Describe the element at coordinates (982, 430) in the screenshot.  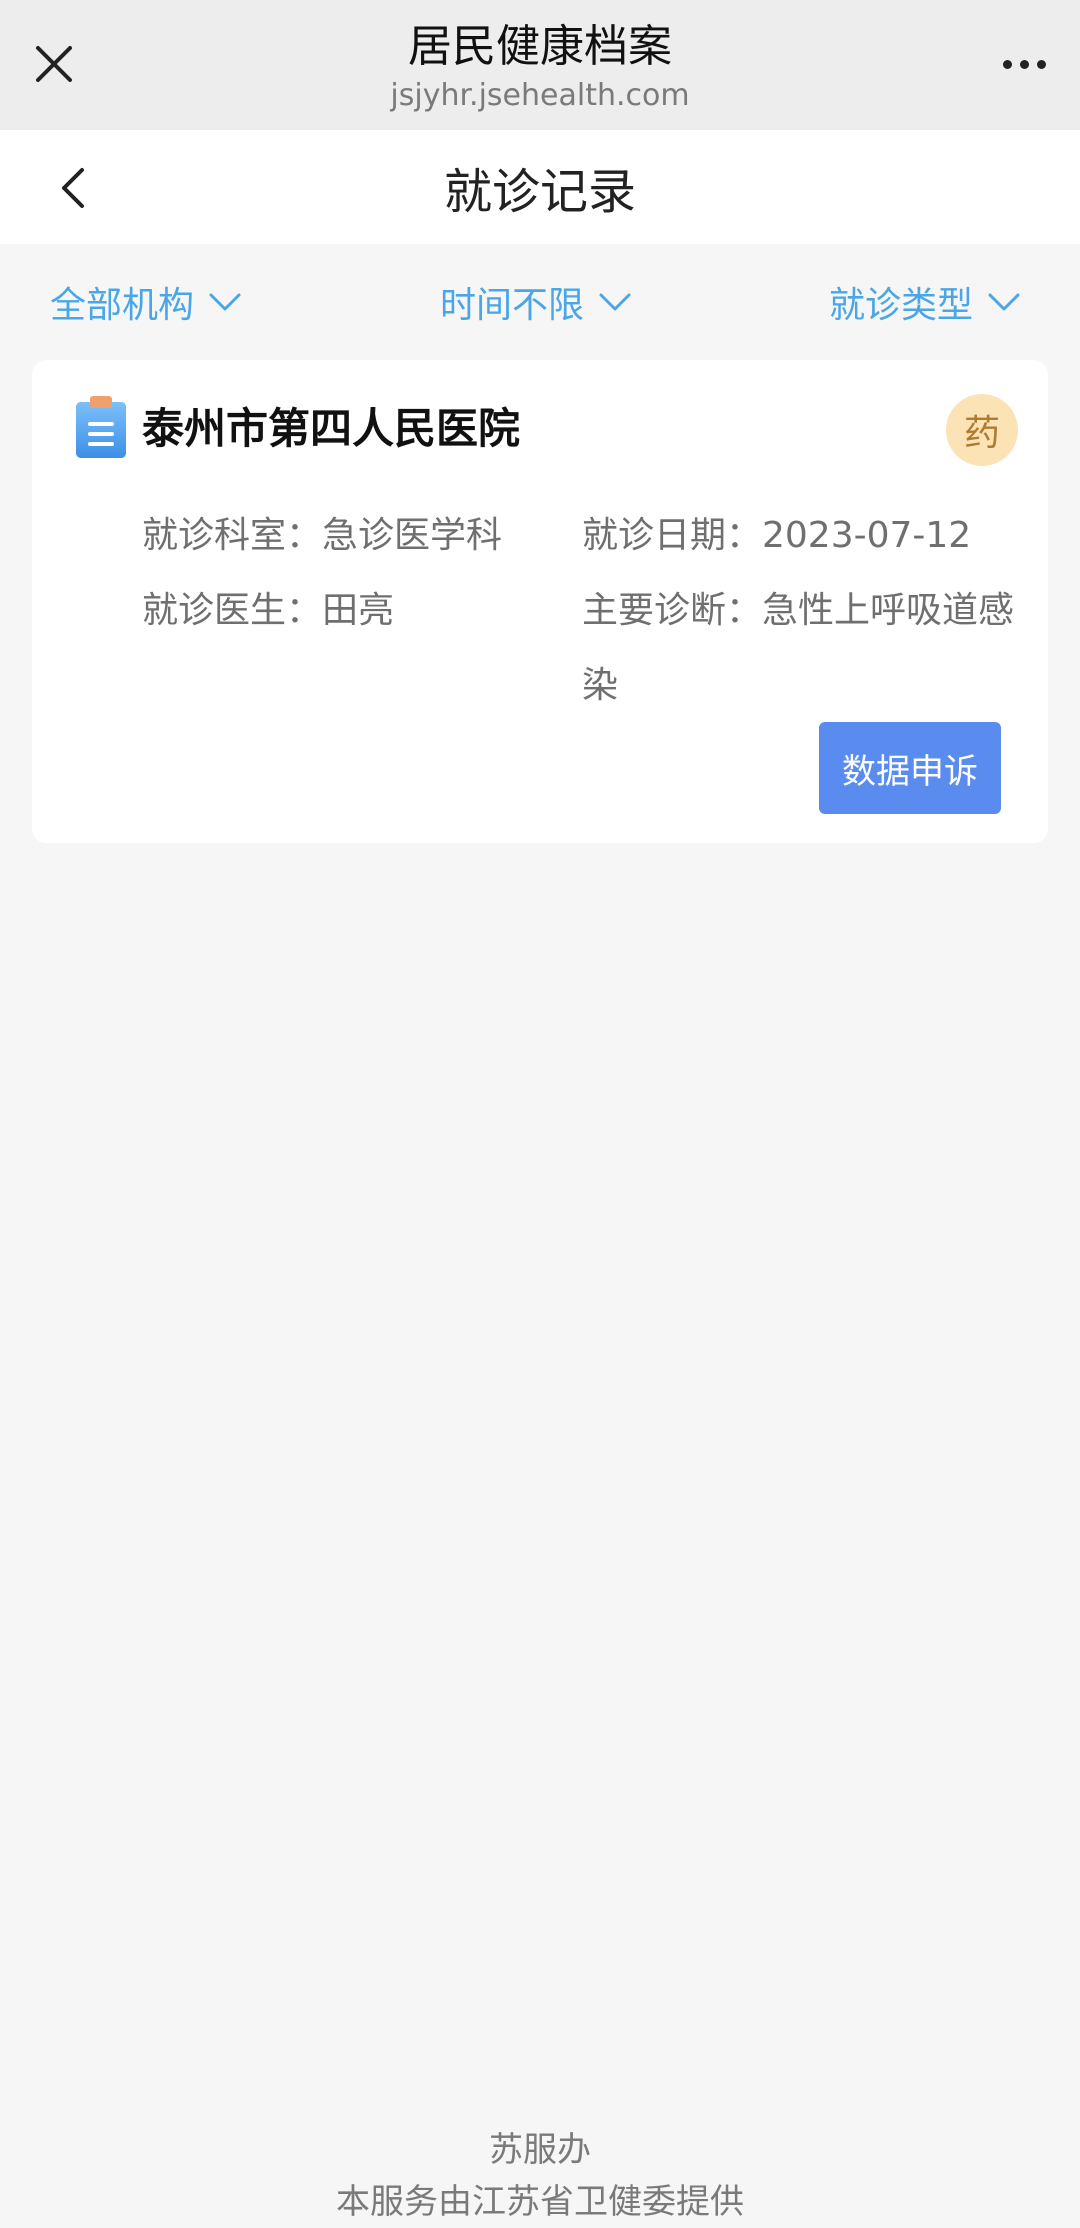
I see `visit-type-badge: 药` at that location.